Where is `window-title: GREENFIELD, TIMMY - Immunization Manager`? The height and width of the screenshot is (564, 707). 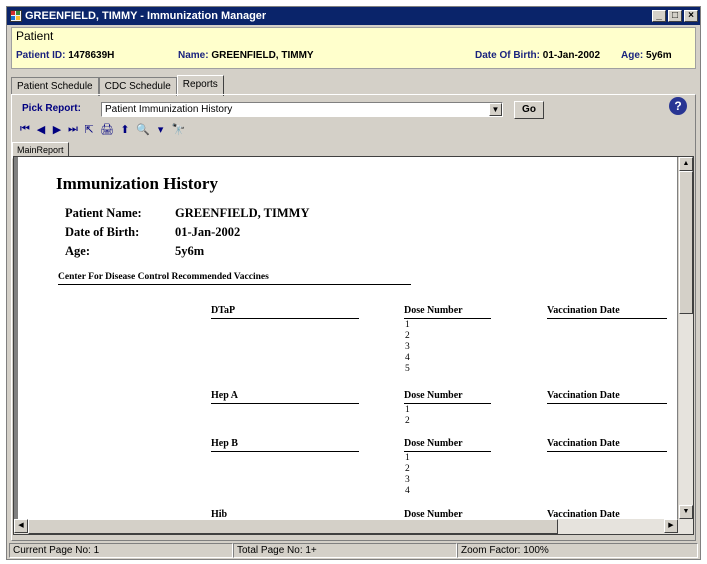 window-title: GREENFIELD, TIMMY - Immunization Manager is located at coordinates (146, 16).